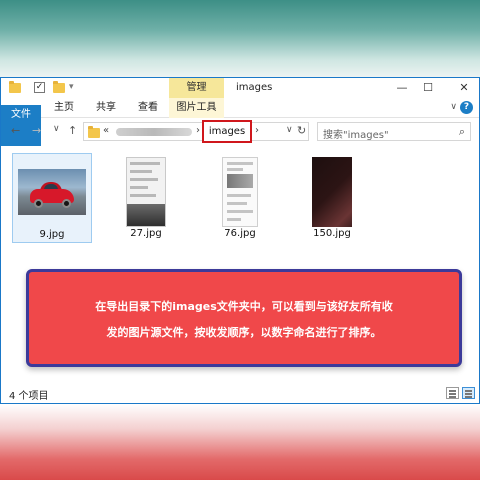 This screenshot has height=480, width=480. I want to click on file-item: 76.jpg, so click(240, 198).